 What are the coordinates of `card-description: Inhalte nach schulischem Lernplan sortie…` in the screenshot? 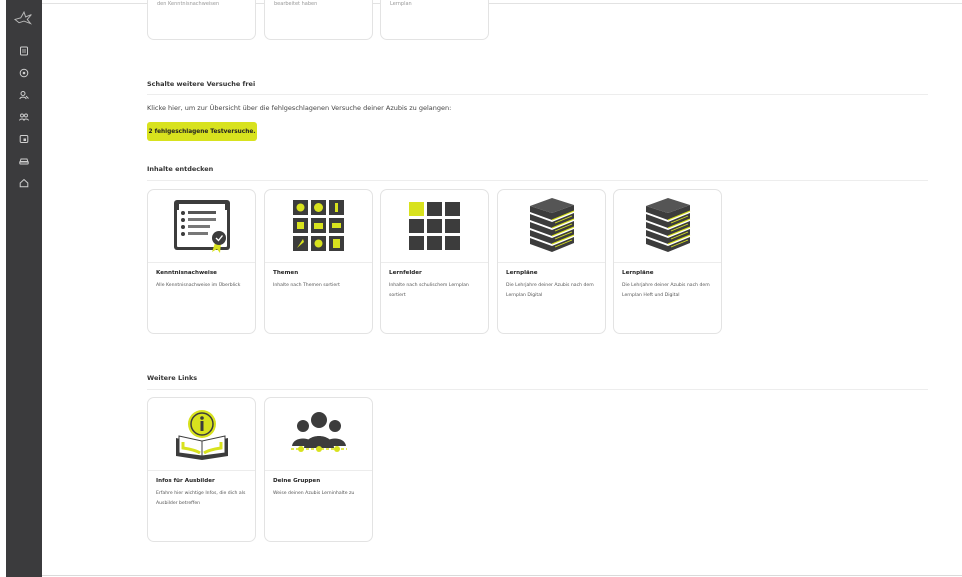 It's located at (429, 290).